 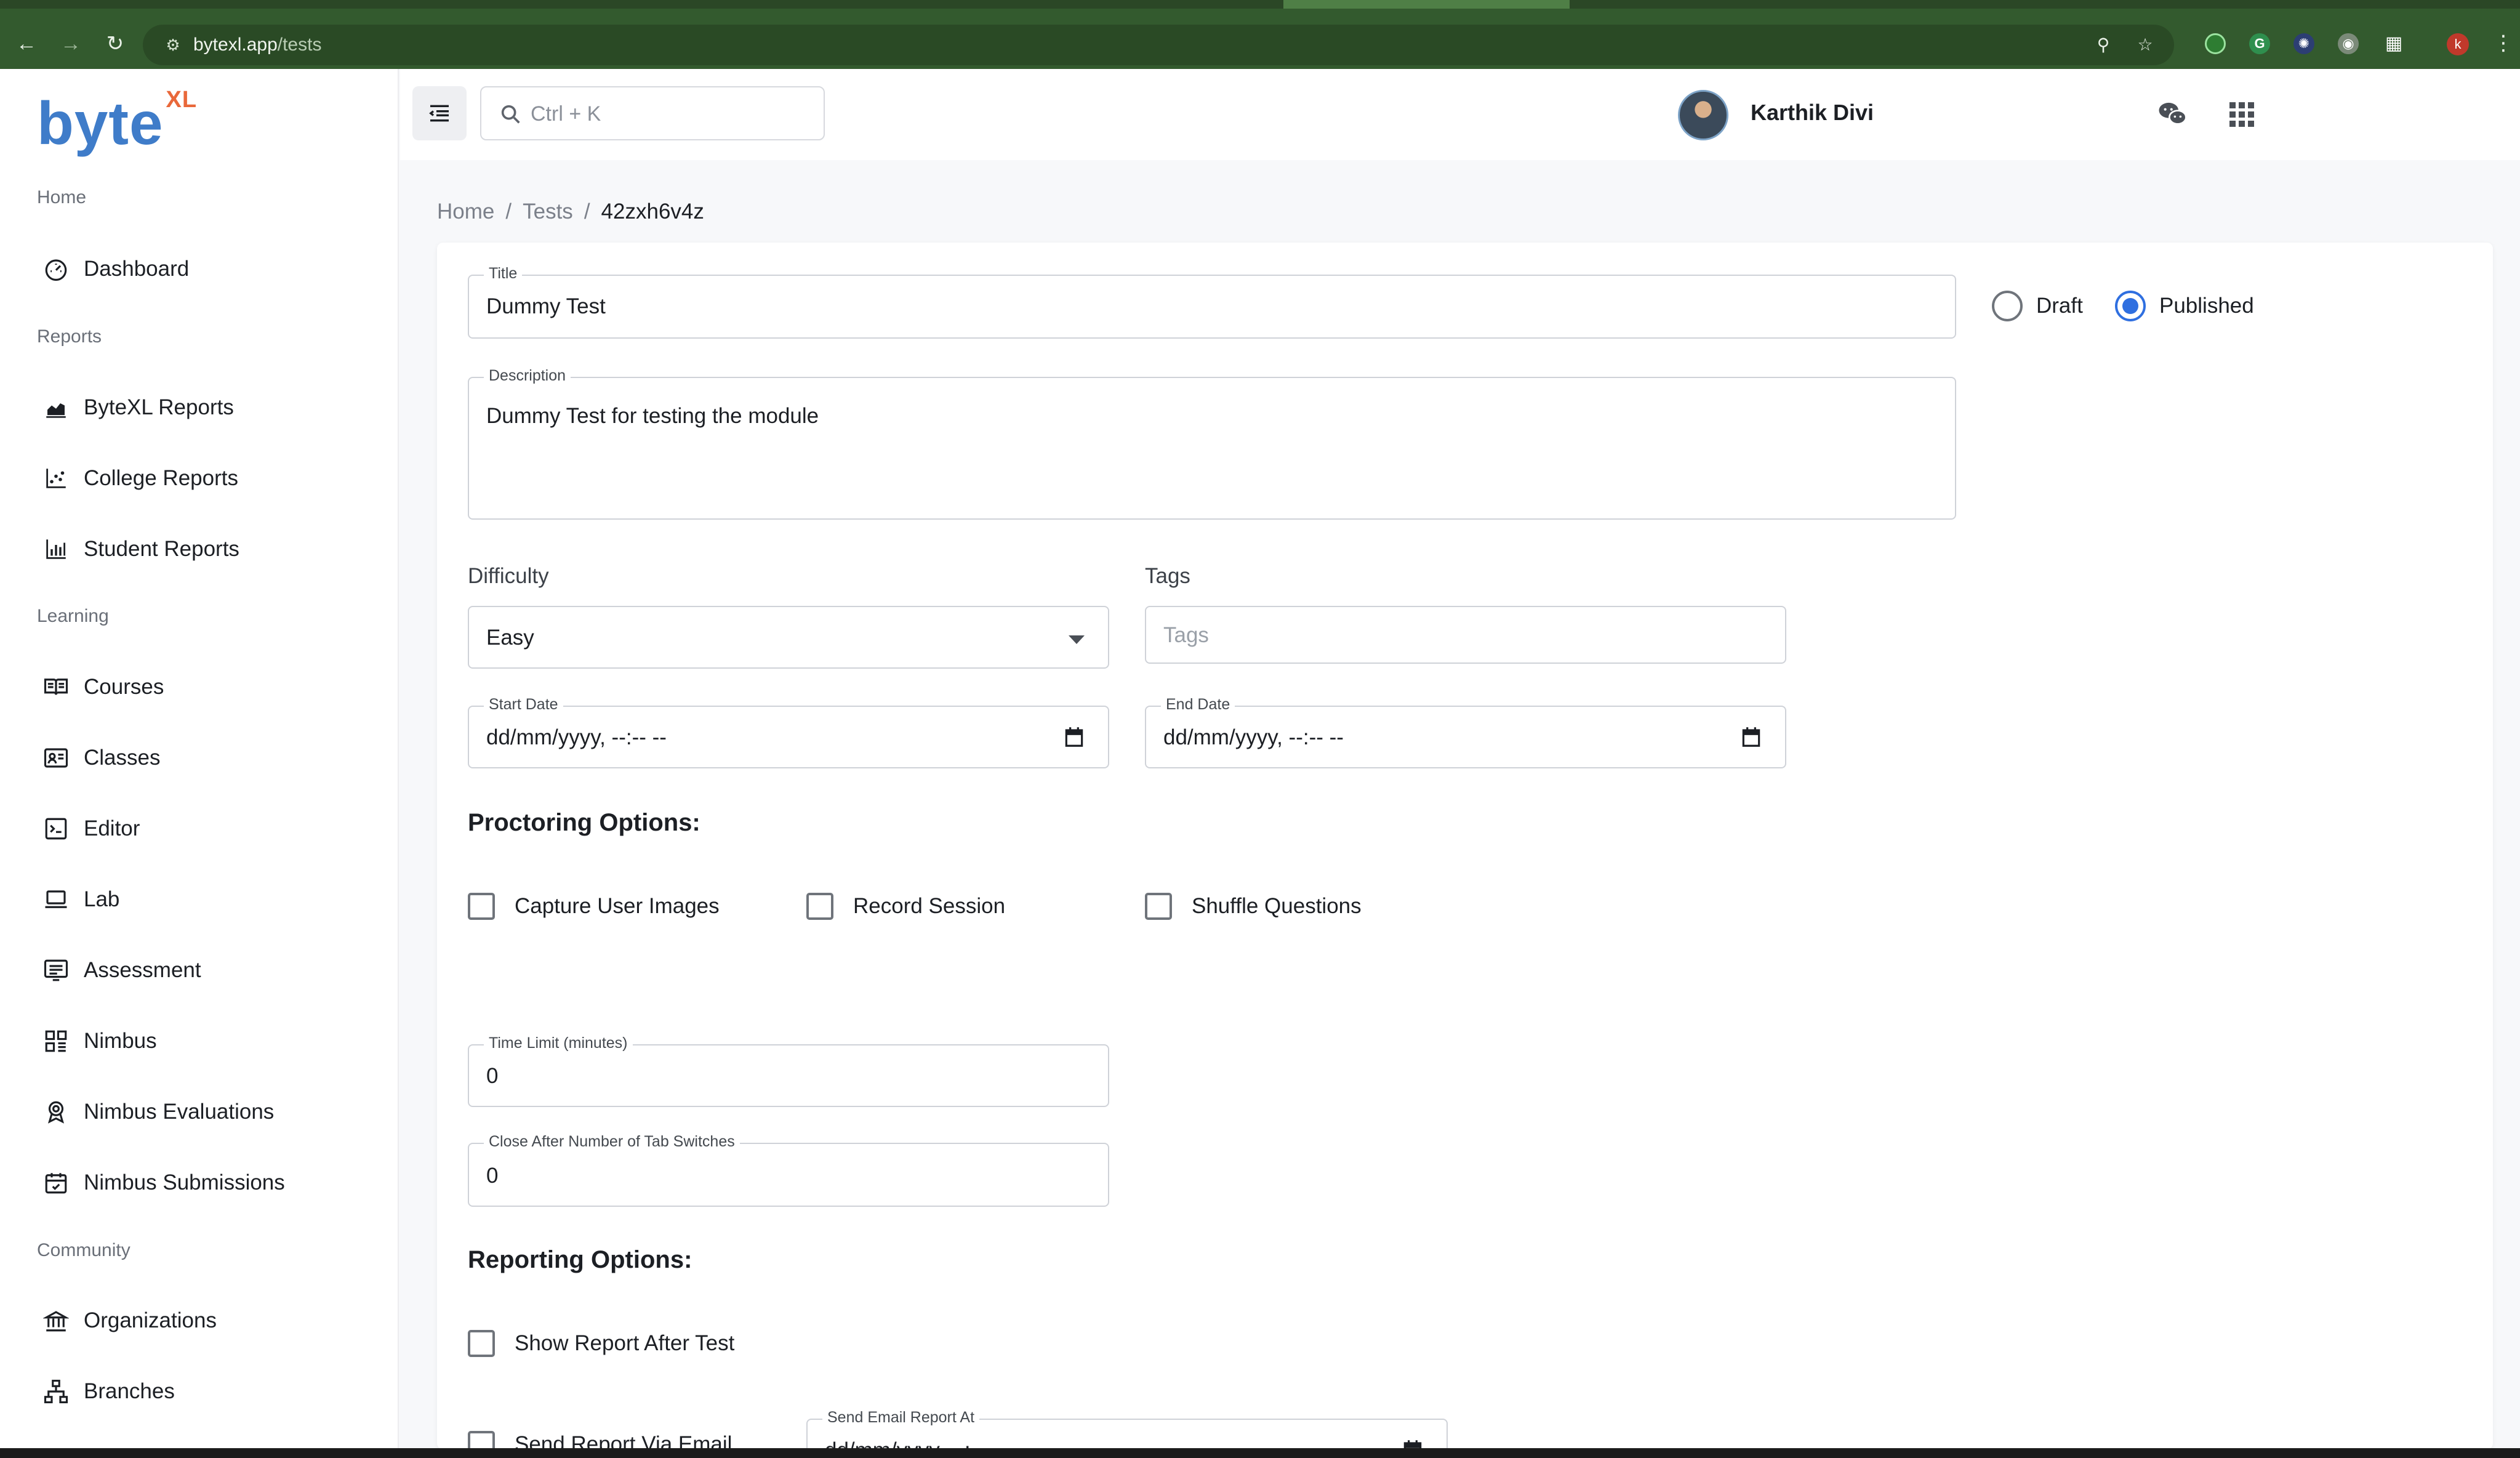 I want to click on grammarly-extension-icon: G, so click(x=2259, y=44).